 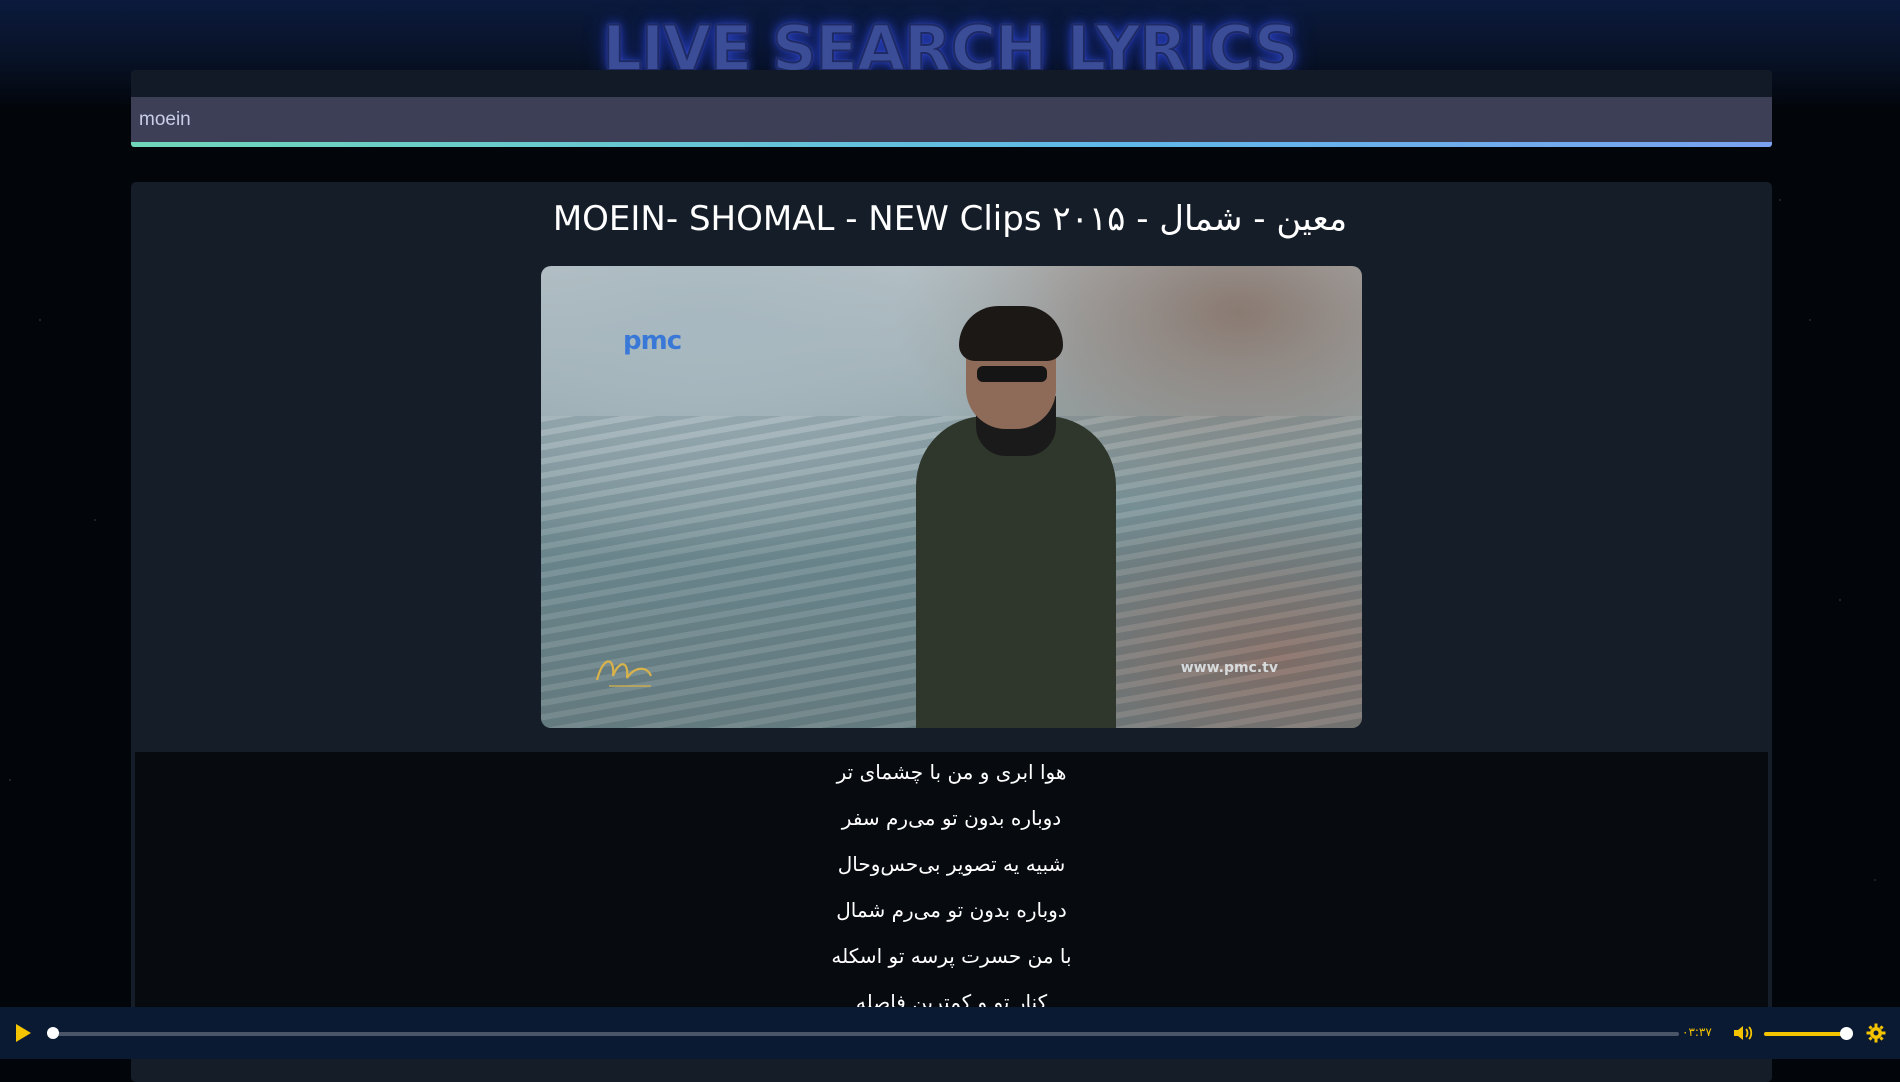 What do you see at coordinates (866, 1034) in the screenshot?
I see `seek-bar` at bounding box center [866, 1034].